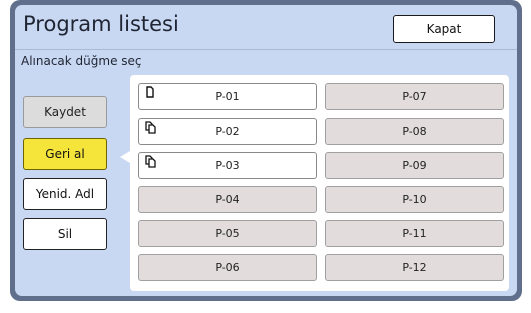 Image resolution: width=531 pixels, height=313 pixels. What do you see at coordinates (125, 157) in the screenshot?
I see `selection-pointer` at bounding box center [125, 157].